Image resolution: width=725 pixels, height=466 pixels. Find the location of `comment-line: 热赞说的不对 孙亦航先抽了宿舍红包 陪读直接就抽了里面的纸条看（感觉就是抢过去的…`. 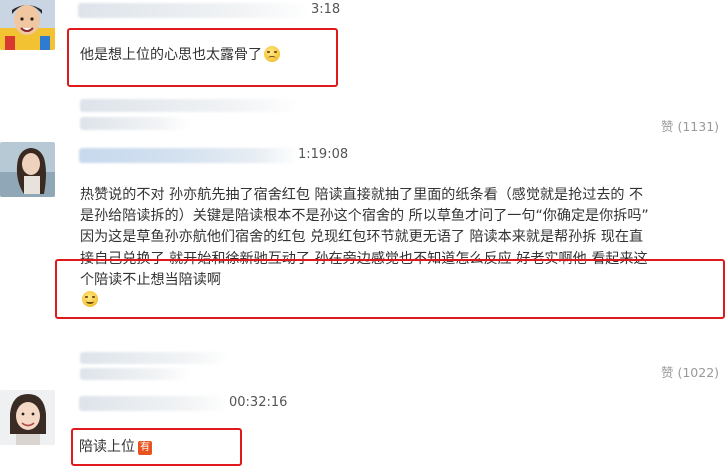

comment-line: 热赞说的不对 孙亦航先抽了宿舍红包 陪读直接就抽了里面的纸条看（感觉就是抢过去的… is located at coordinates (362, 195).